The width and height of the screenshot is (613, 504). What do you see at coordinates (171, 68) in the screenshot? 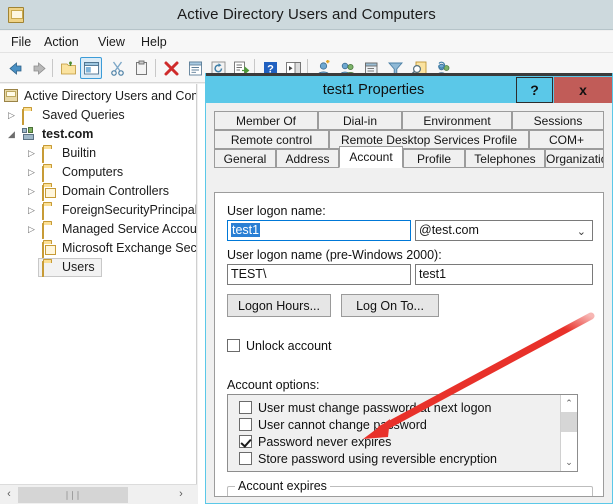
I see `delete-button` at bounding box center [171, 68].